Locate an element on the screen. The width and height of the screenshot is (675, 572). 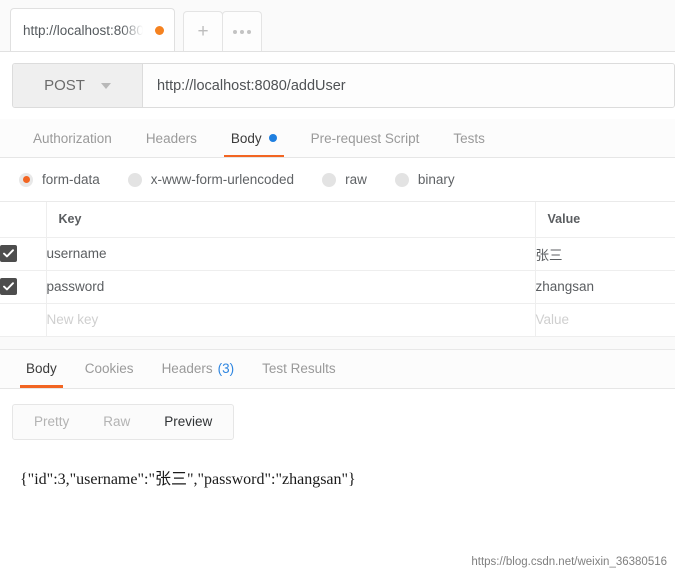
row-key-input: password is located at coordinates (291, 287).